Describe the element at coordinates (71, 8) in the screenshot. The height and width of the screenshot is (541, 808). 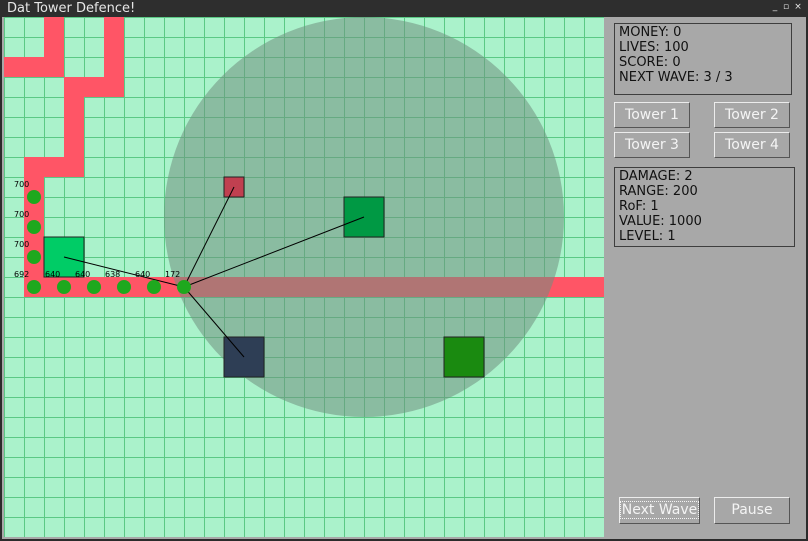
I see `window-title: Dat Tower Defence!` at that location.